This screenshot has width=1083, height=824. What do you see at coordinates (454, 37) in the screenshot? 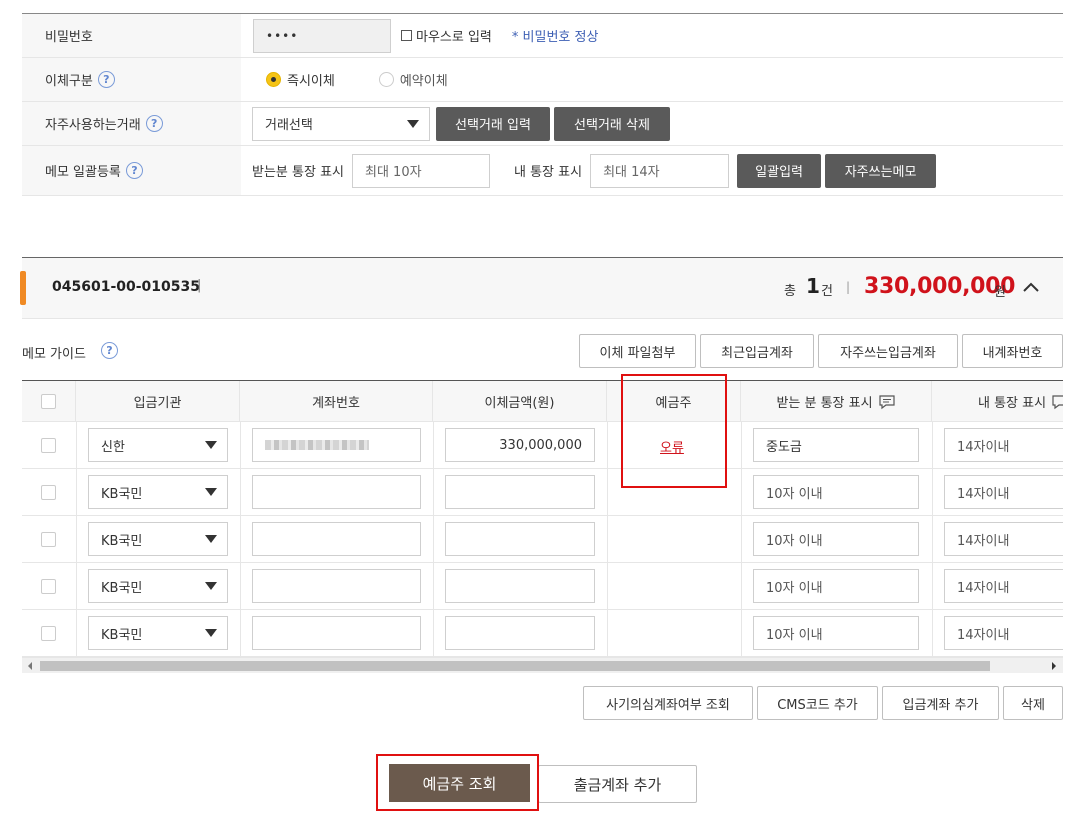
I see `mouse-input-label: 마우스로 입력` at bounding box center [454, 37].